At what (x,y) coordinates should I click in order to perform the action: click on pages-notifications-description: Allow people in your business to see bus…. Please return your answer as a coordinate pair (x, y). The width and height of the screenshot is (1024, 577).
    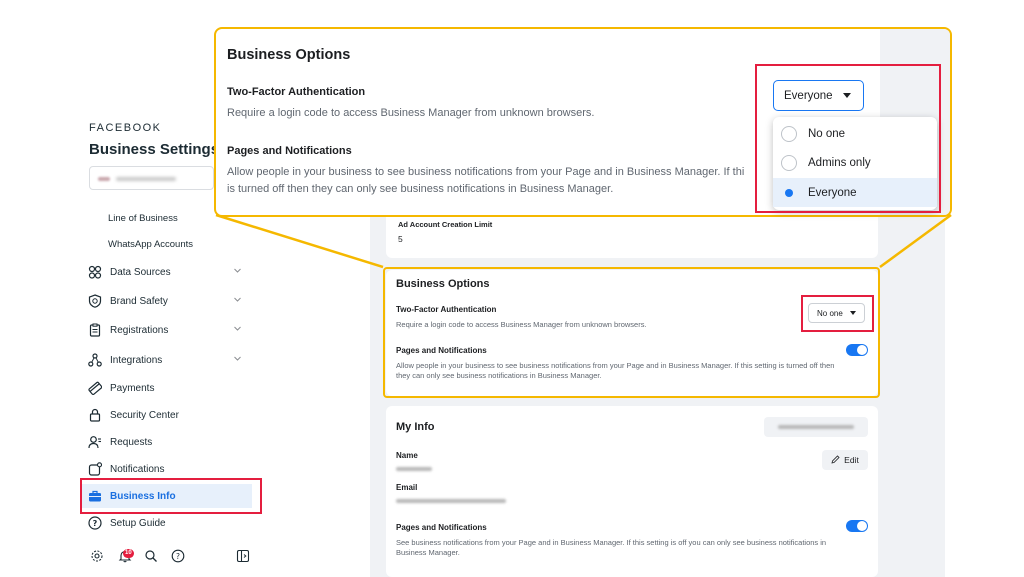
    Looking at the image, I should click on (615, 370).